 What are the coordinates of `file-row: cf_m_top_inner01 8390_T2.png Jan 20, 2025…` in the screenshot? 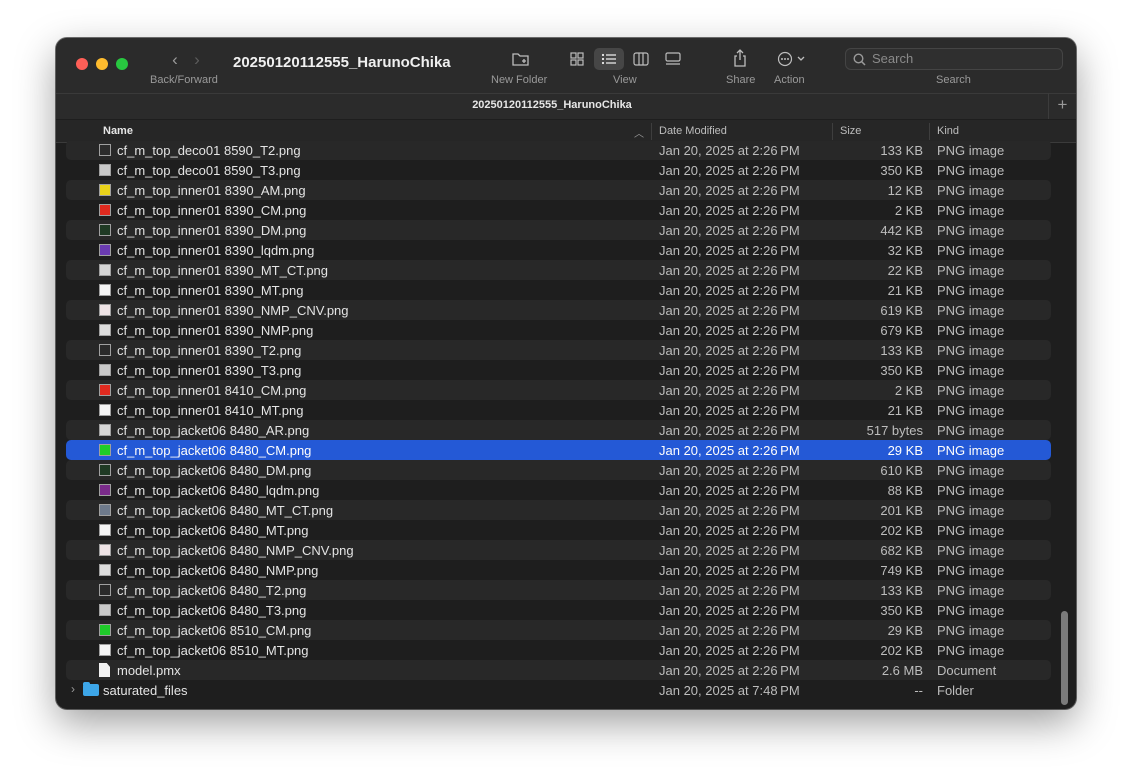 It's located at (558, 350).